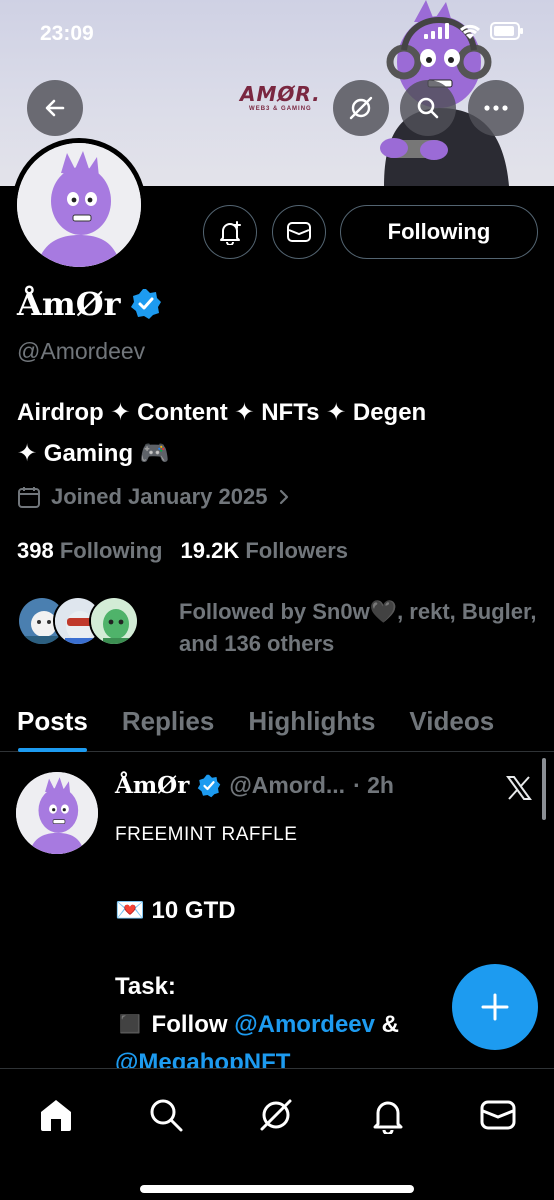 The image size is (554, 1200). What do you see at coordinates (168, 721) in the screenshot?
I see `tab-replies: Replies` at bounding box center [168, 721].